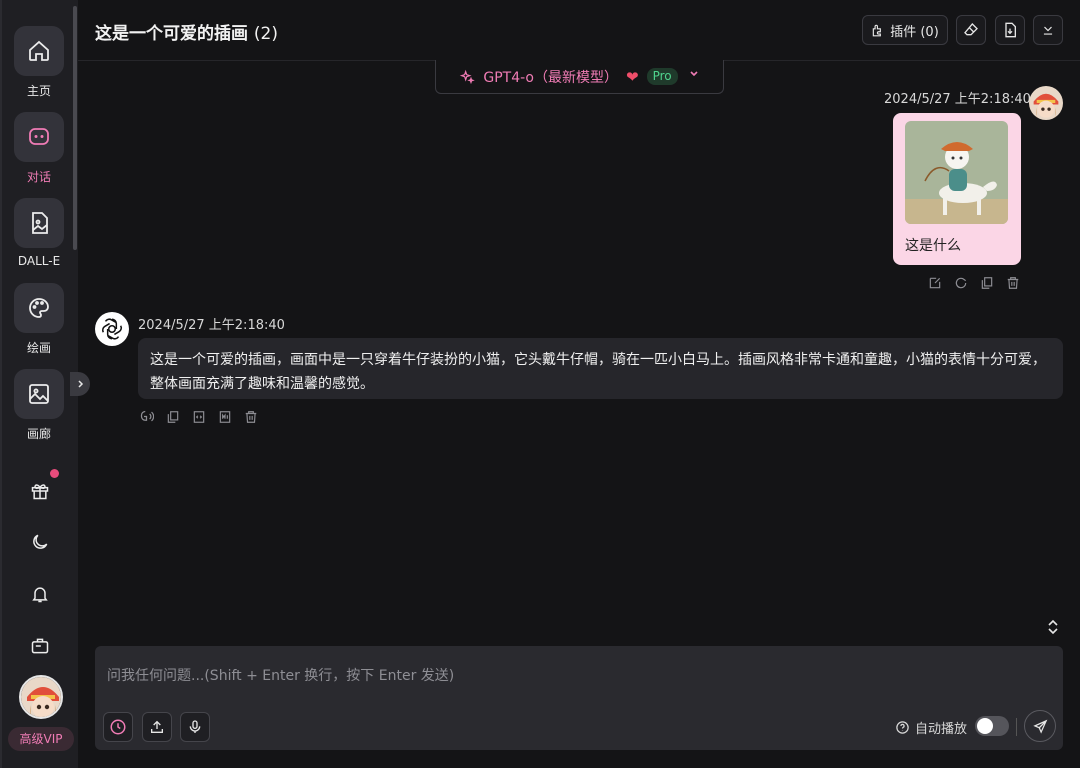 This screenshot has height=768, width=1080. I want to click on header: 这是一个可爱的插画 (2) 插件 (0), so click(579, 30).